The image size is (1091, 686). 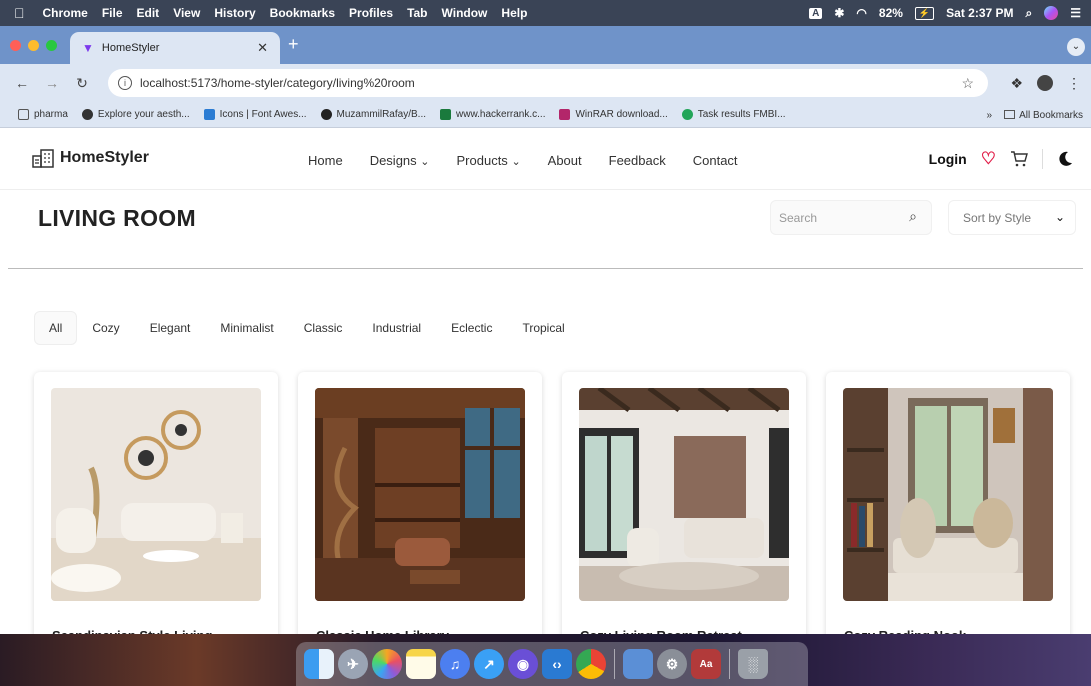 What do you see at coordinates (400, 160) in the screenshot?
I see `nav-designs: Designs ⌄` at bounding box center [400, 160].